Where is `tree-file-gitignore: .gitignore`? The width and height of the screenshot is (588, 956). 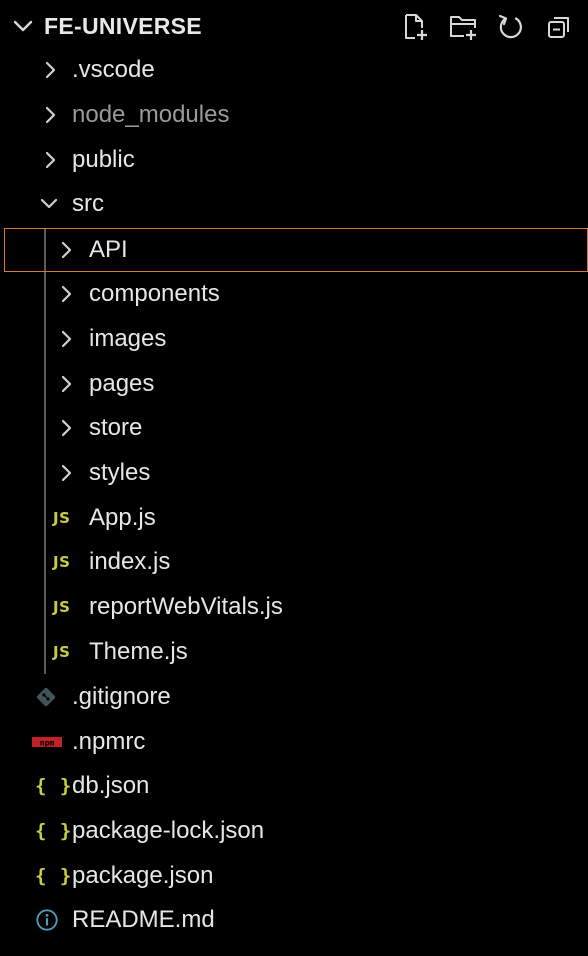
tree-file-gitignore: .gitignore is located at coordinates (294, 697).